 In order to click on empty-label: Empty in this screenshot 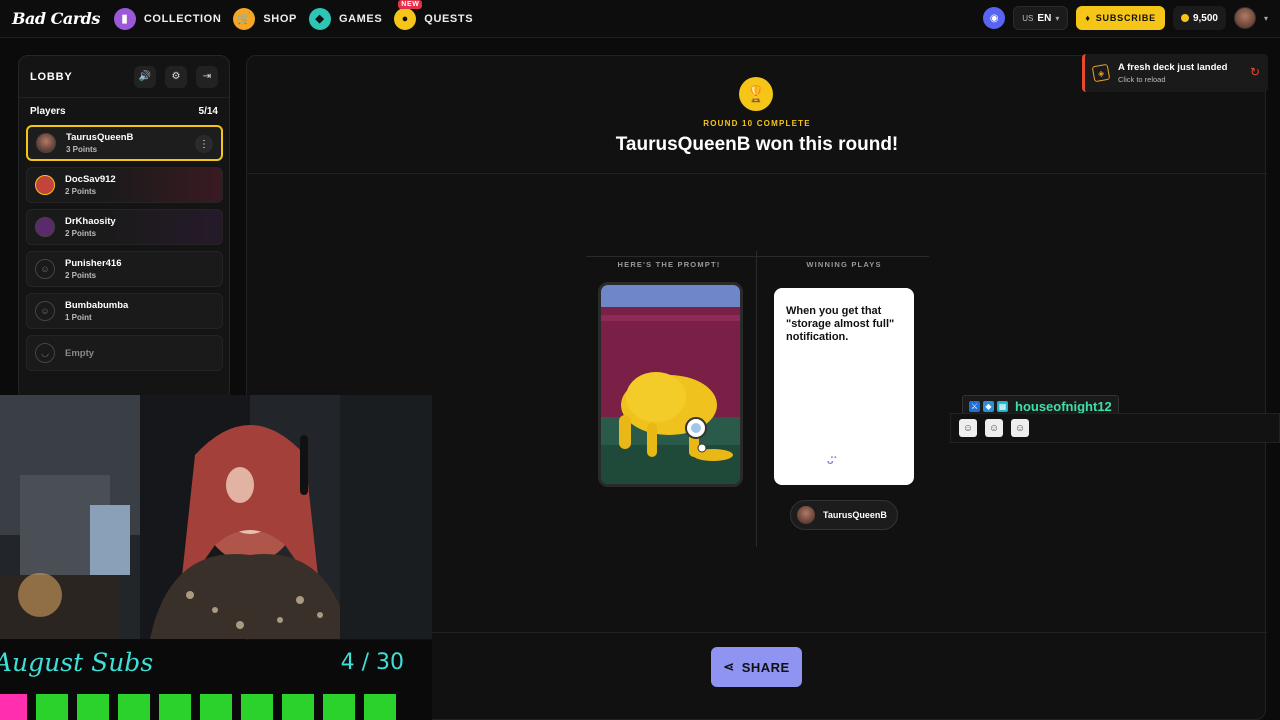, I will do `click(80, 353)`.